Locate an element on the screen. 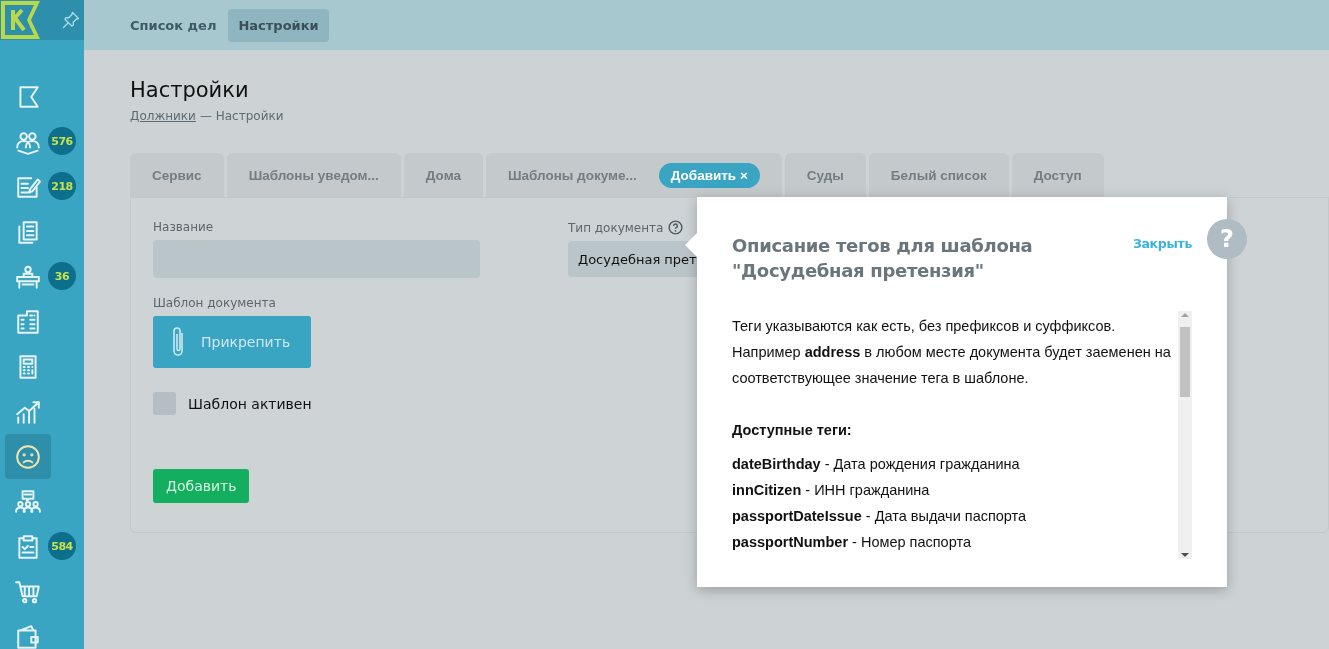 This screenshot has width=1329, height=649. field-label: Тип документа is located at coordinates (616, 227).